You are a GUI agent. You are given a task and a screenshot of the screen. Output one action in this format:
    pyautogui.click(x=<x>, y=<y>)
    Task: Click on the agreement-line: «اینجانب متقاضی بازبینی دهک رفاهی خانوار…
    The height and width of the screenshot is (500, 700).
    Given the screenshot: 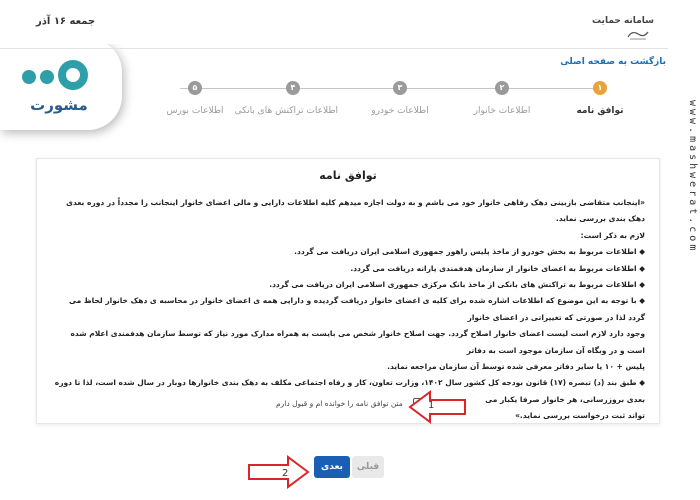 What is the action you would take?
    pyautogui.click(x=355, y=211)
    